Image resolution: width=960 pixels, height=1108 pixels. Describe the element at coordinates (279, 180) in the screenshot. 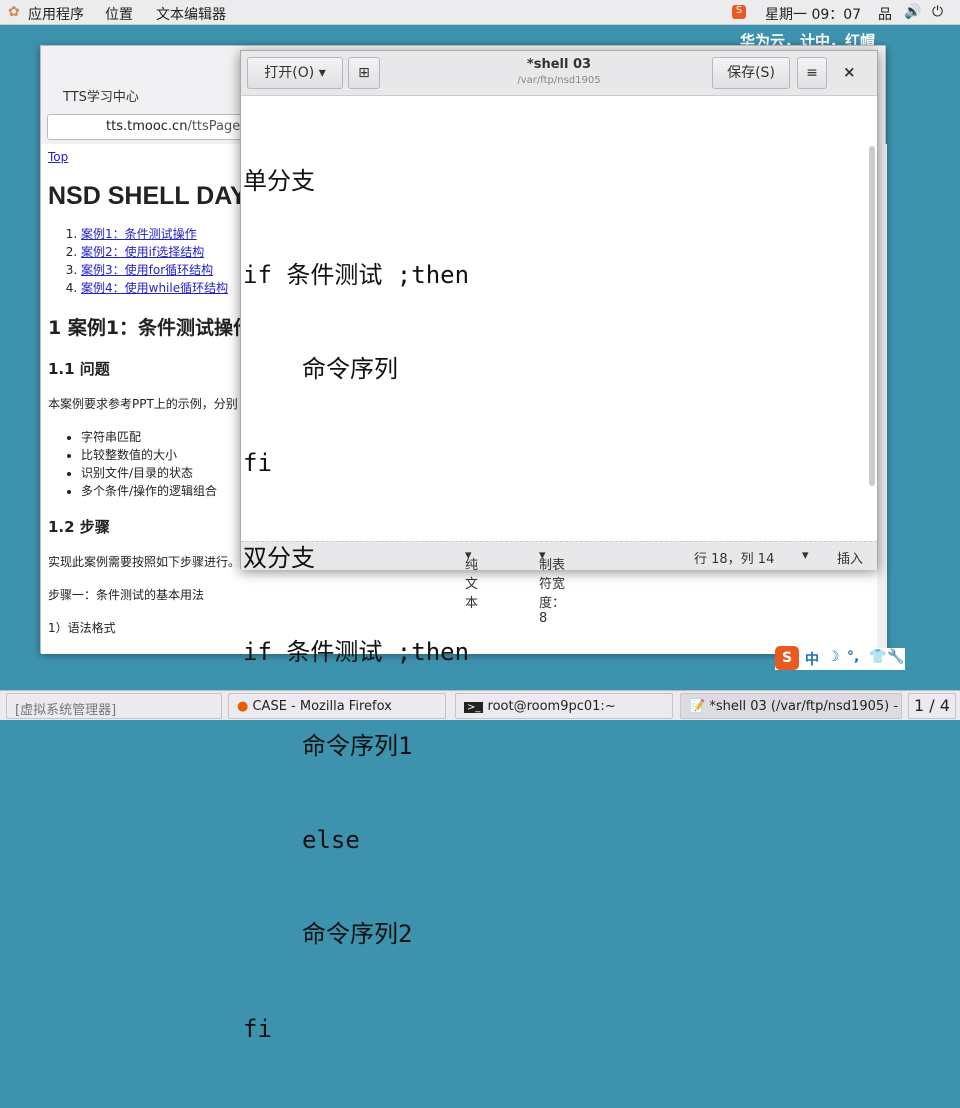

I see `text-line: 单分支` at that location.